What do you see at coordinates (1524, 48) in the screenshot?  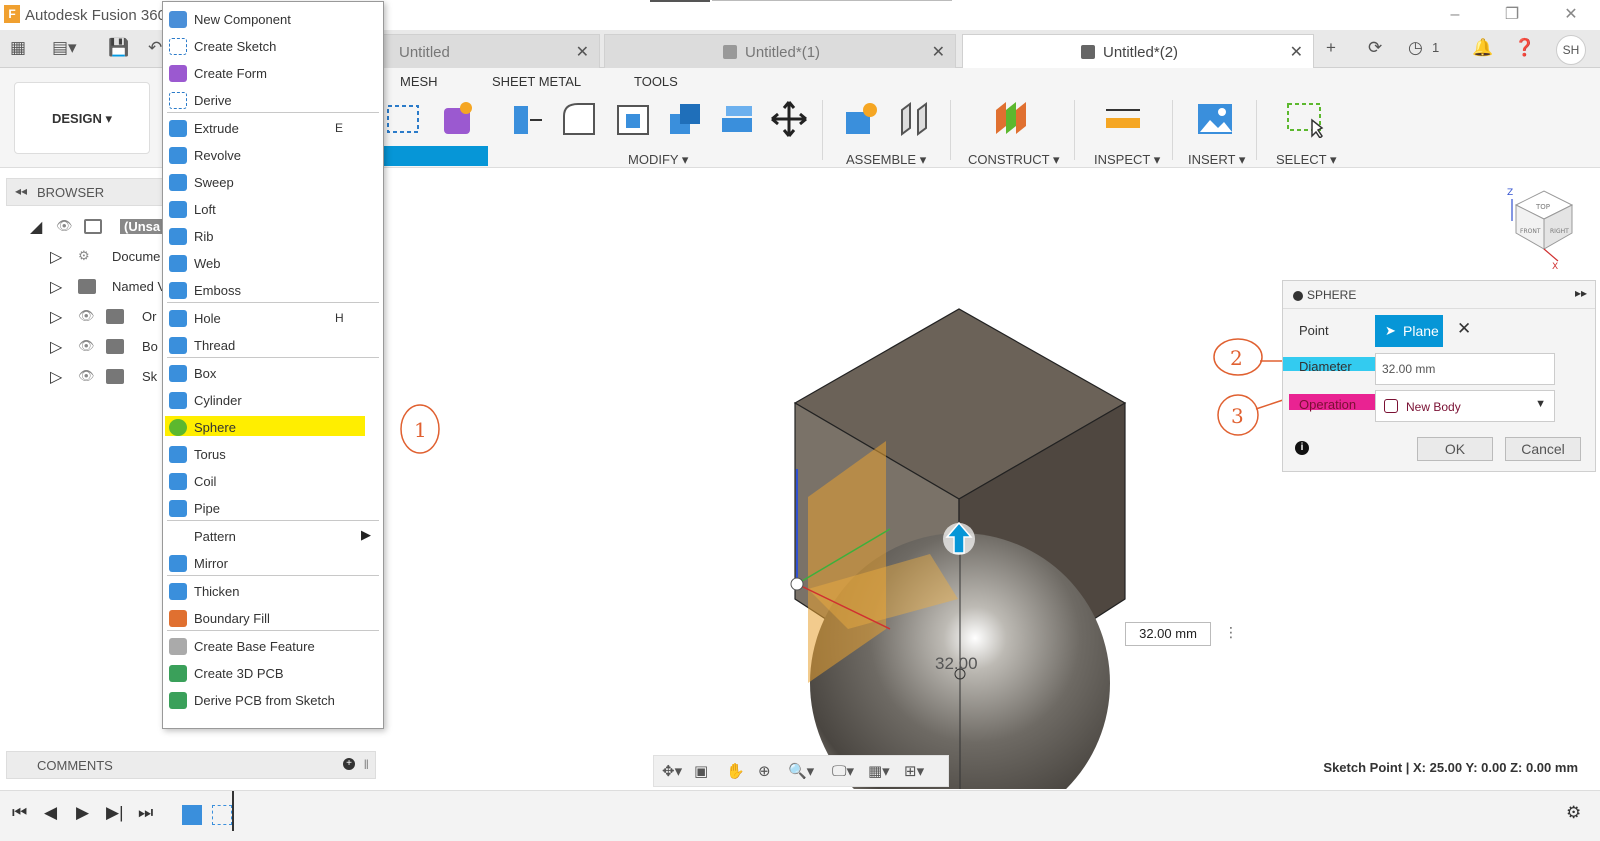 I see `help-icon: ❓` at bounding box center [1524, 48].